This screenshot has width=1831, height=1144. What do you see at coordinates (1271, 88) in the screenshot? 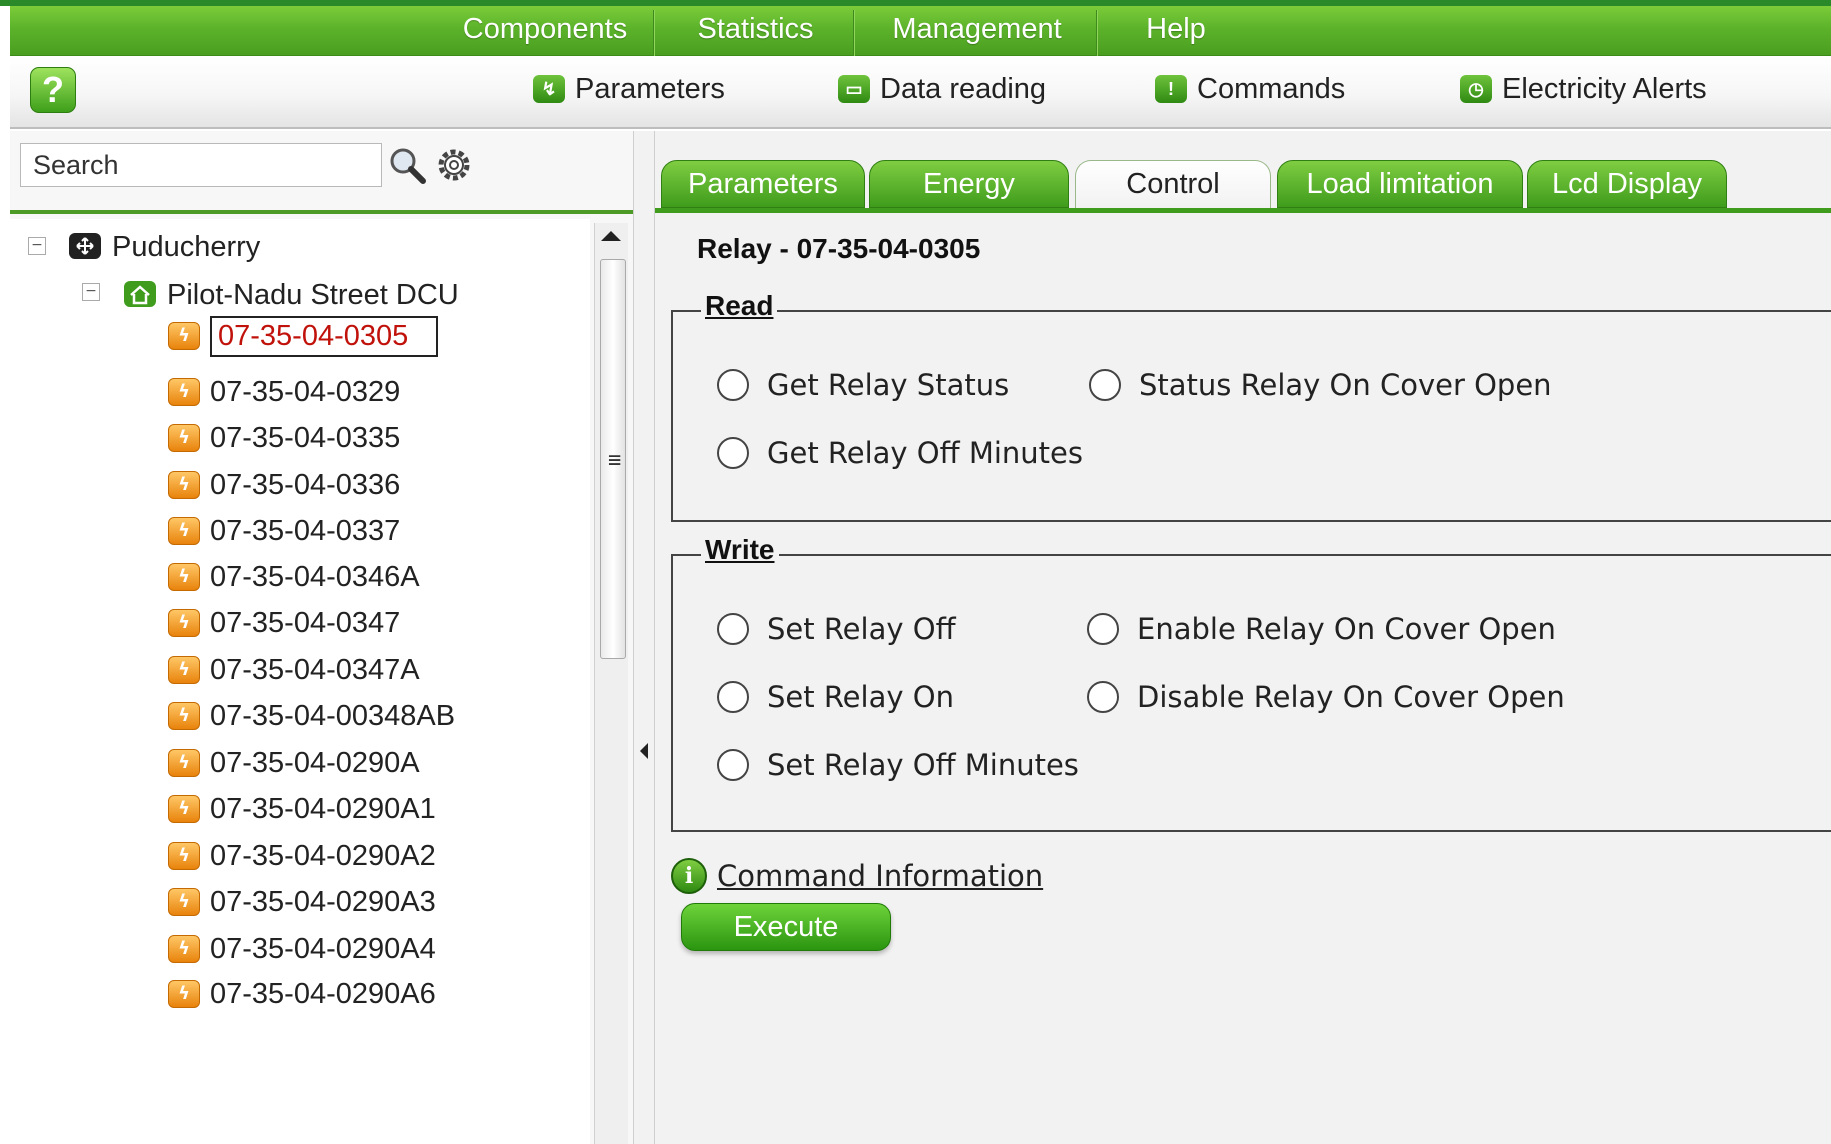
I see `toolbar-commands-label: Commands` at bounding box center [1271, 88].